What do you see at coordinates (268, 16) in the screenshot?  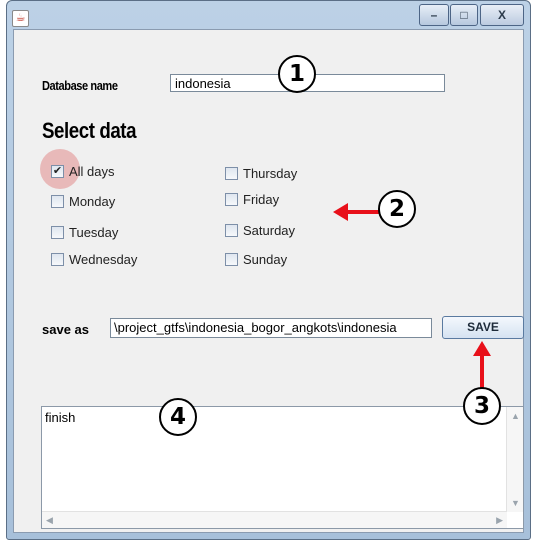 I see `title-bar: ☕ – □ X` at bounding box center [268, 16].